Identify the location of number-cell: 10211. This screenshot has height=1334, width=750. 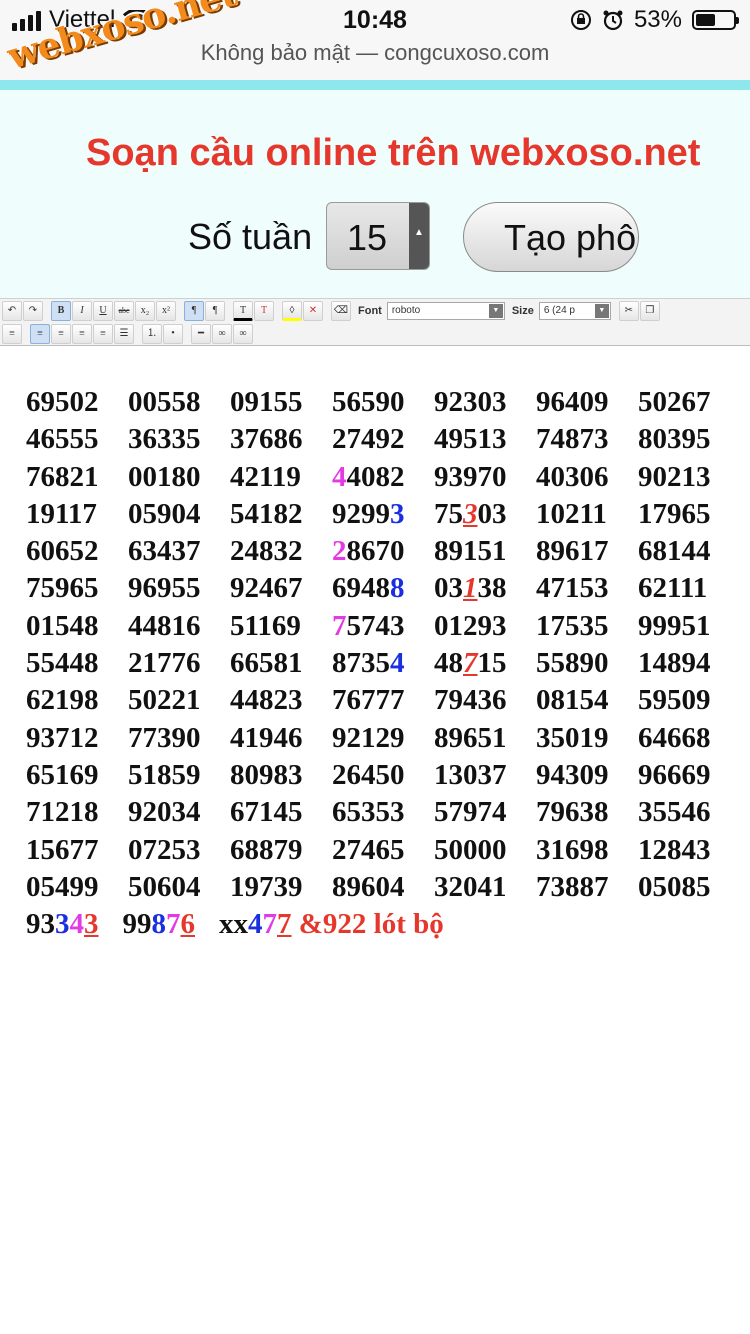
(587, 514).